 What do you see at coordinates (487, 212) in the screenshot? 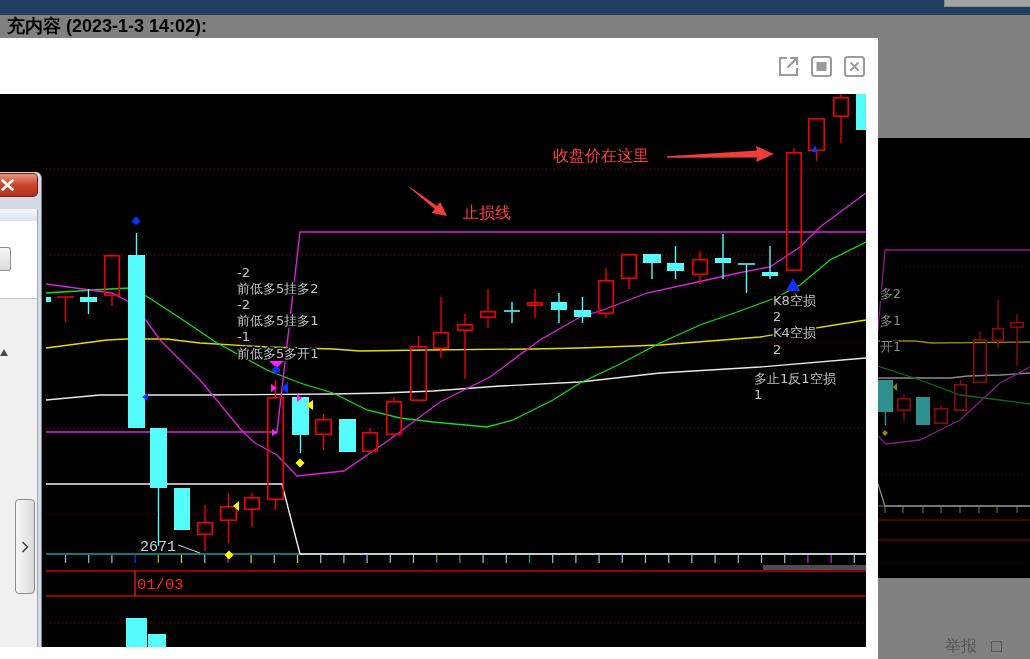
I see `annotation-text: 止损线` at bounding box center [487, 212].